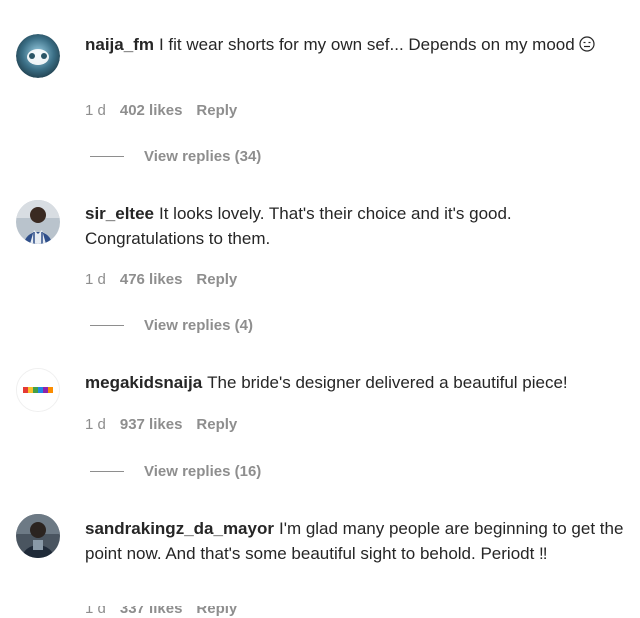 This screenshot has height=618, width=640. I want to click on comment-meta: 1 d 337 likes Reply, so click(168, 612).